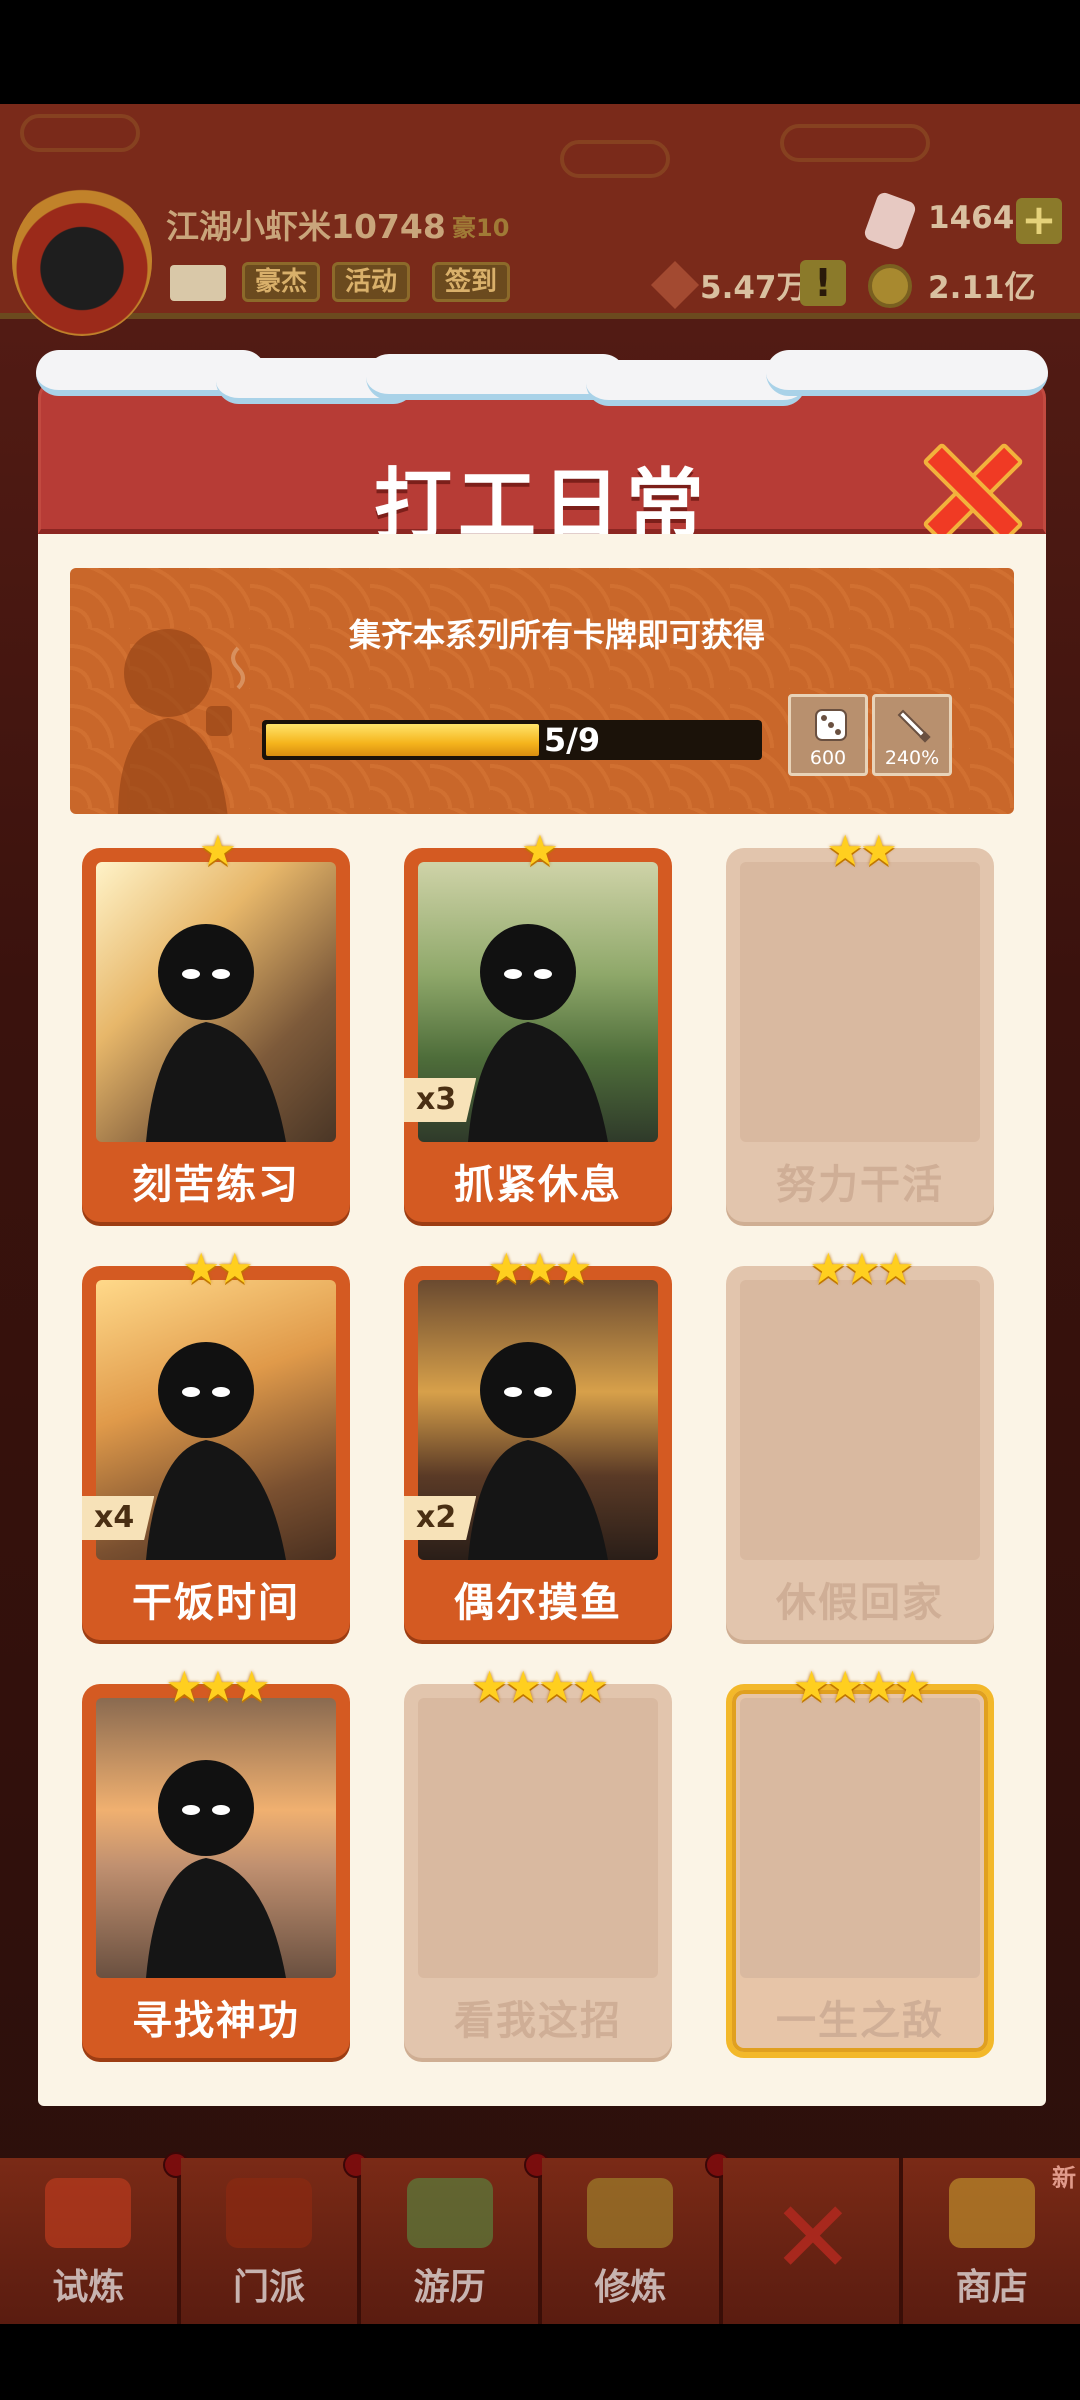 This screenshot has height=2400, width=1080. What do you see at coordinates (823, 283) in the screenshot?
I see `alert-button: !` at bounding box center [823, 283].